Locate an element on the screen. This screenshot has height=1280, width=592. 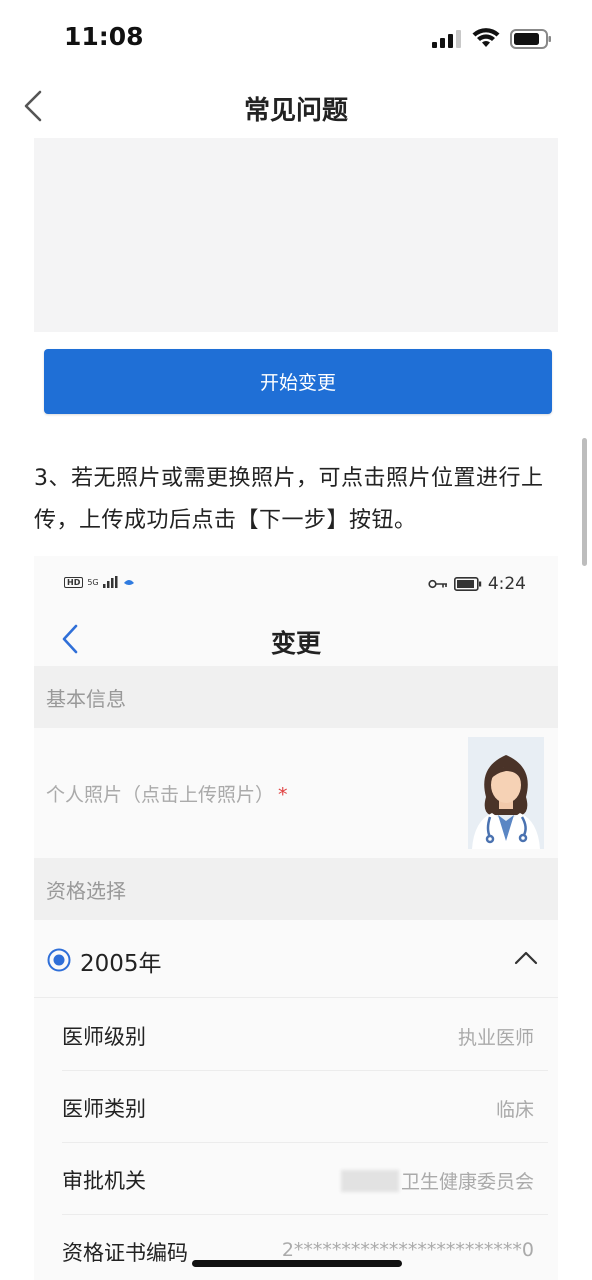
radio-selected-icon is located at coordinates (59, 960).